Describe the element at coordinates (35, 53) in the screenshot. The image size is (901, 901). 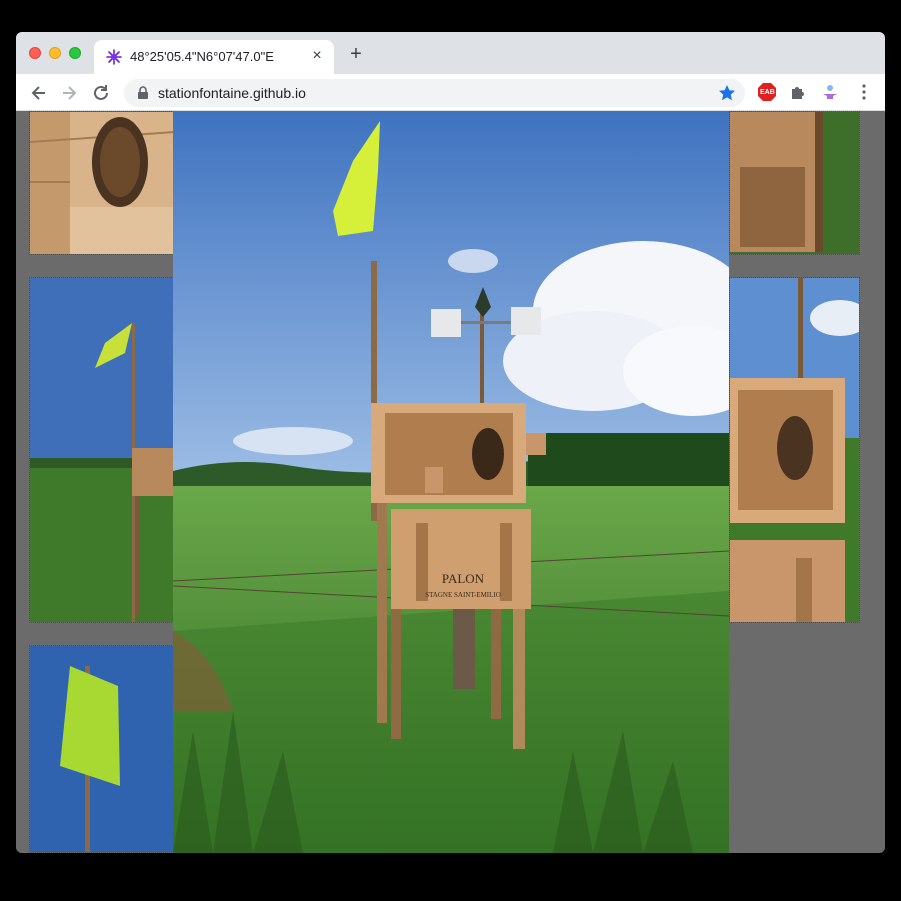
I see `close-window-button` at that location.